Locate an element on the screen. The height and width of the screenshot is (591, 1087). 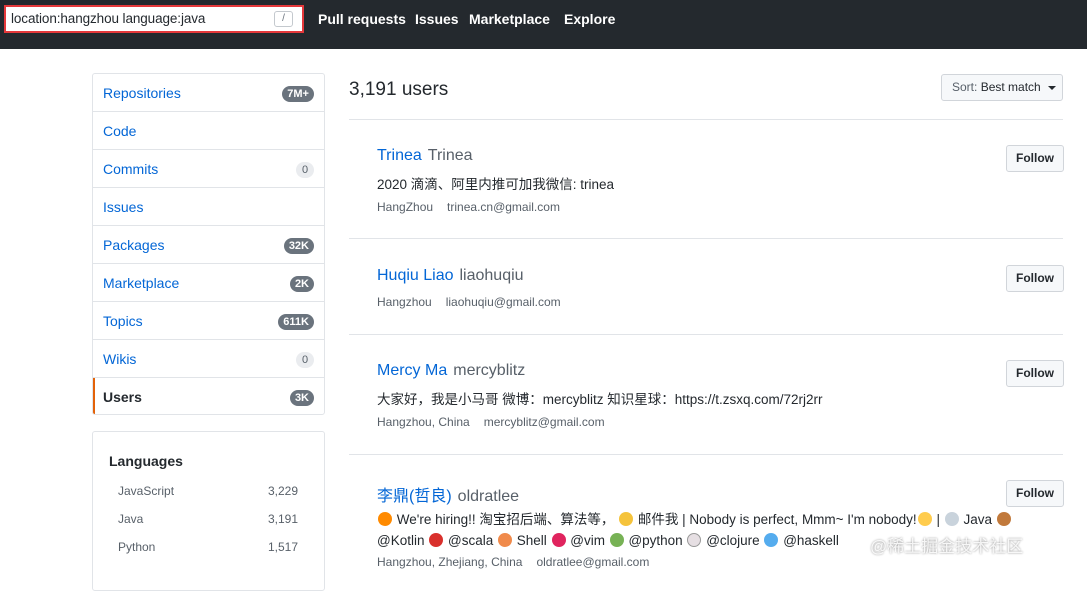
languages-title: Languages is located at coordinates (146, 461).